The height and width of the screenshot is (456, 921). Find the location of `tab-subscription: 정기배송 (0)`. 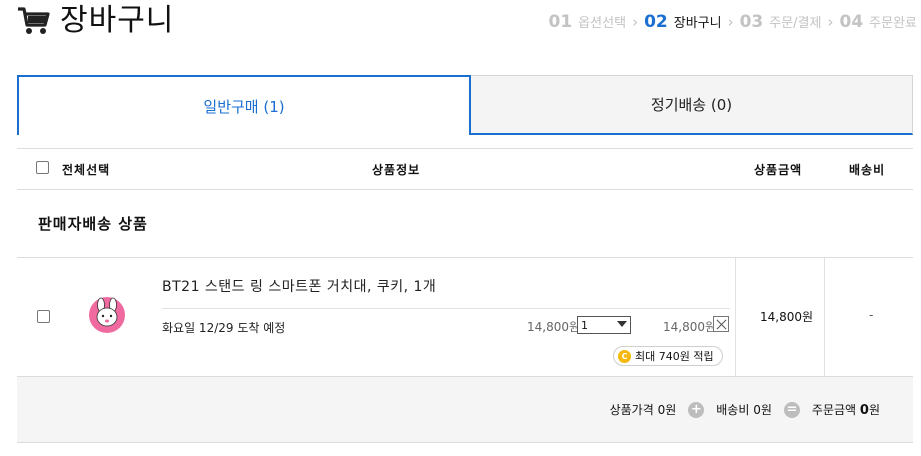

tab-subscription: 정기배송 (0) is located at coordinates (692, 105).